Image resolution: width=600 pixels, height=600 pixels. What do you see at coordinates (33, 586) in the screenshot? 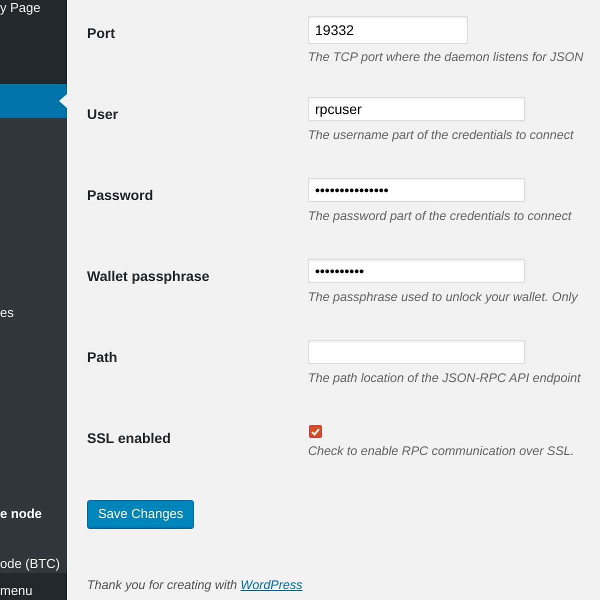
I see `collapse-menu-button: menu` at bounding box center [33, 586].